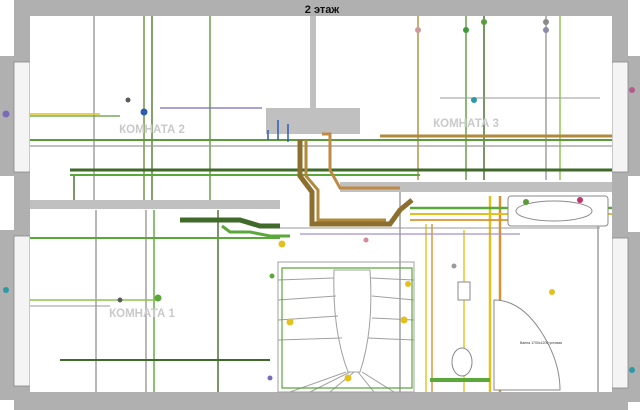 The image size is (640, 410). Describe the element at coordinates (144, 112) in the screenshot. I see `device-room2-blue` at that location.